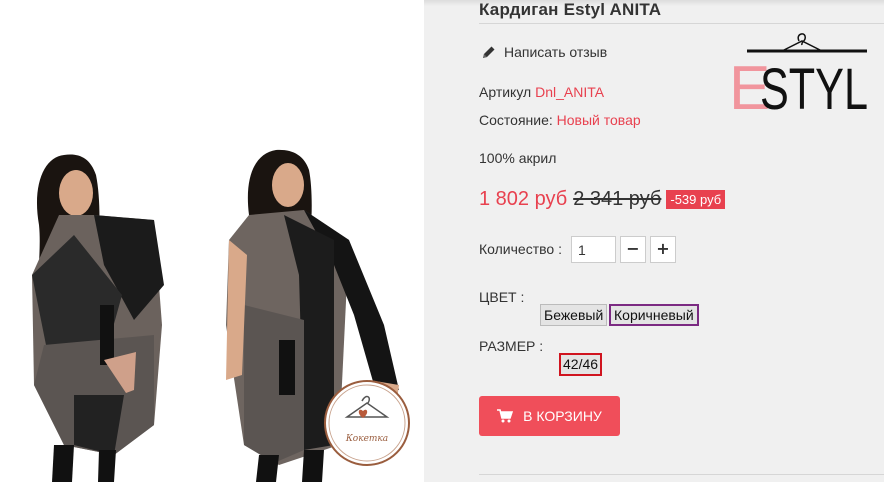 The width and height of the screenshot is (884, 482). Describe the element at coordinates (366, 439) in the screenshot. I see `watermark-text: Кокетка` at that location.